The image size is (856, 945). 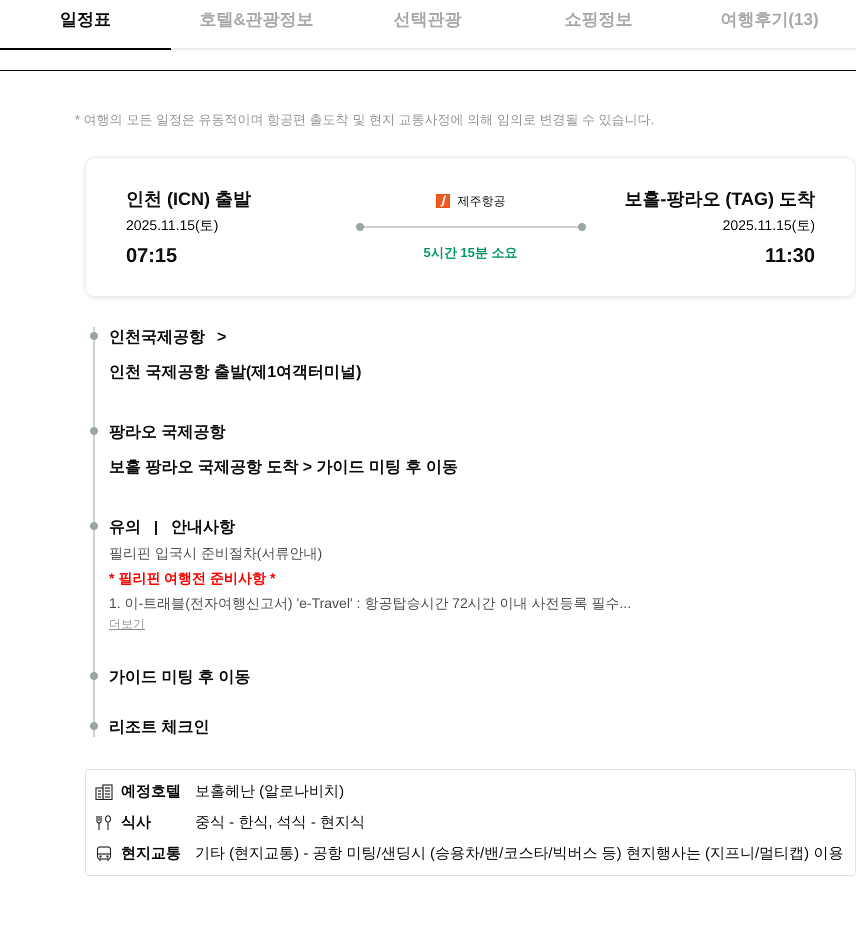 I want to click on bus-icon, so click(x=104, y=854).